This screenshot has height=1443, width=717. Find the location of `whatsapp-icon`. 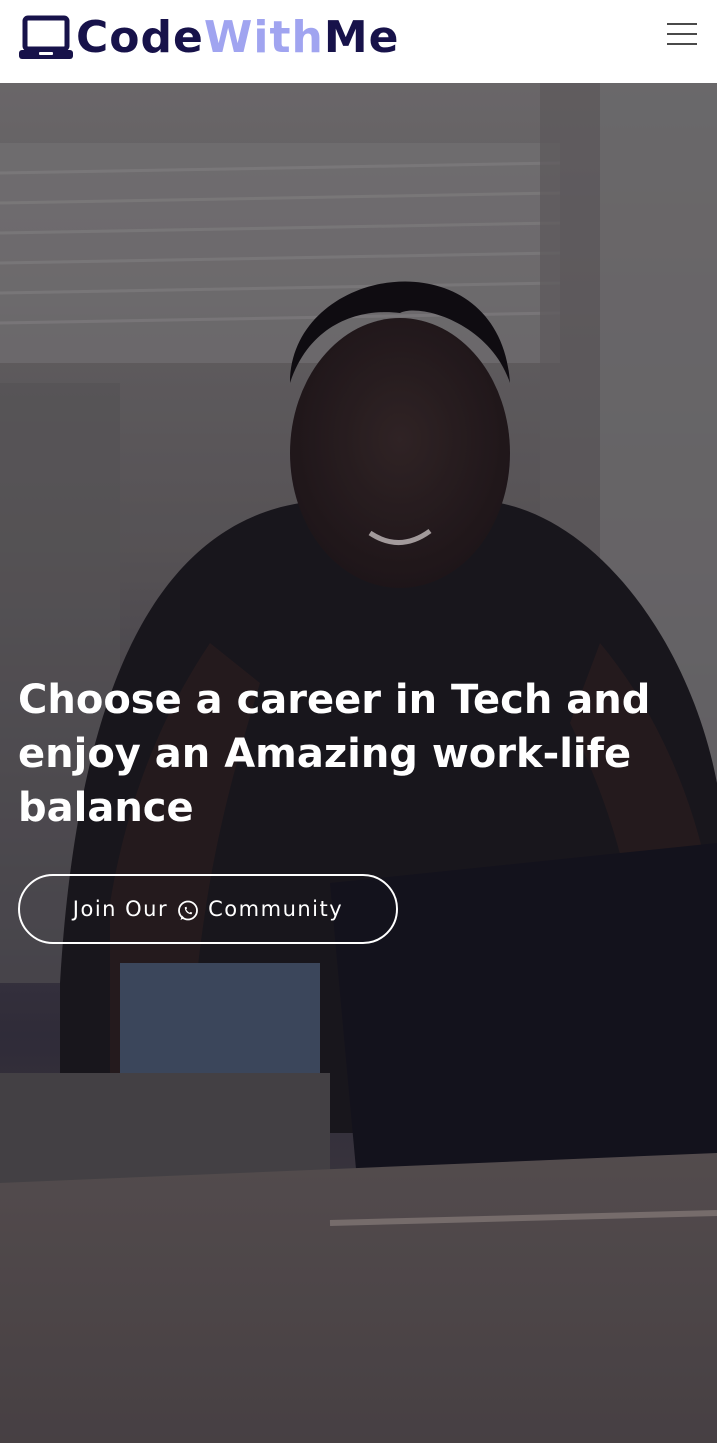

whatsapp-icon is located at coordinates (188, 910).